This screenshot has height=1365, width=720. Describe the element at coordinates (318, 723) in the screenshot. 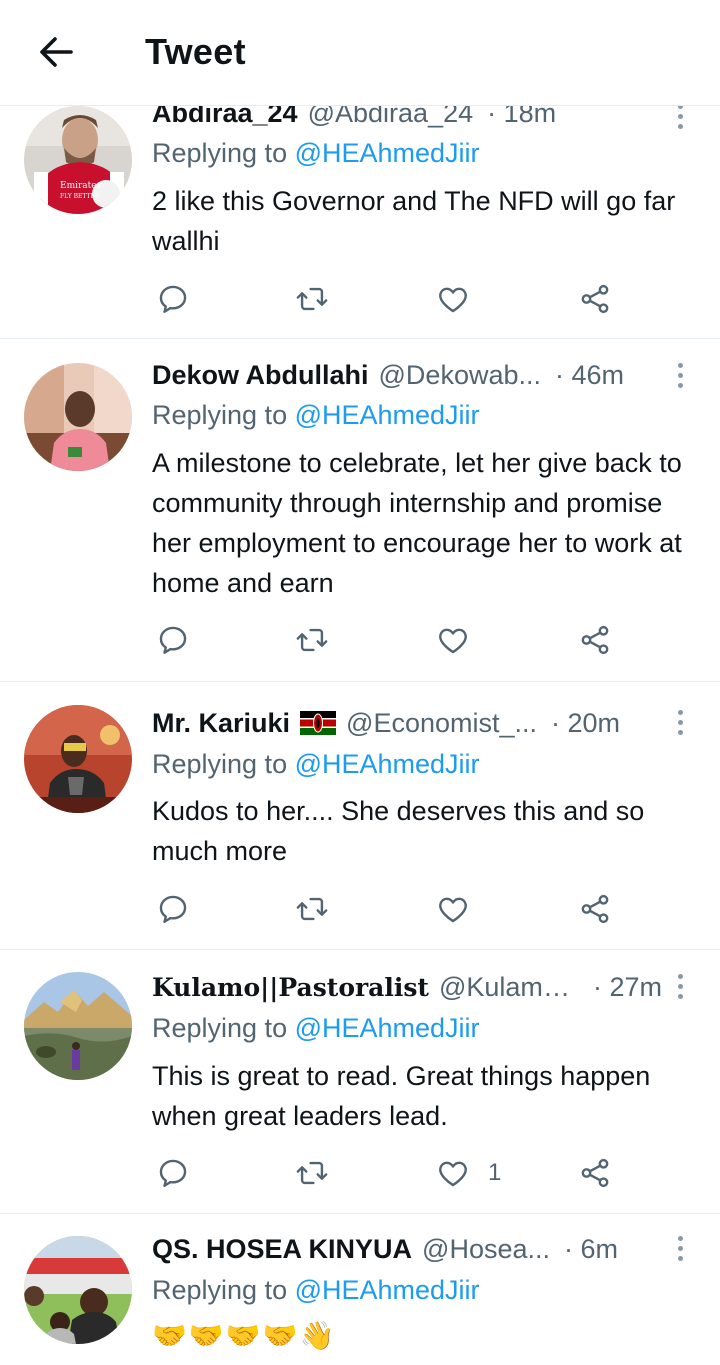

I see `kenya-flag-icon` at that location.